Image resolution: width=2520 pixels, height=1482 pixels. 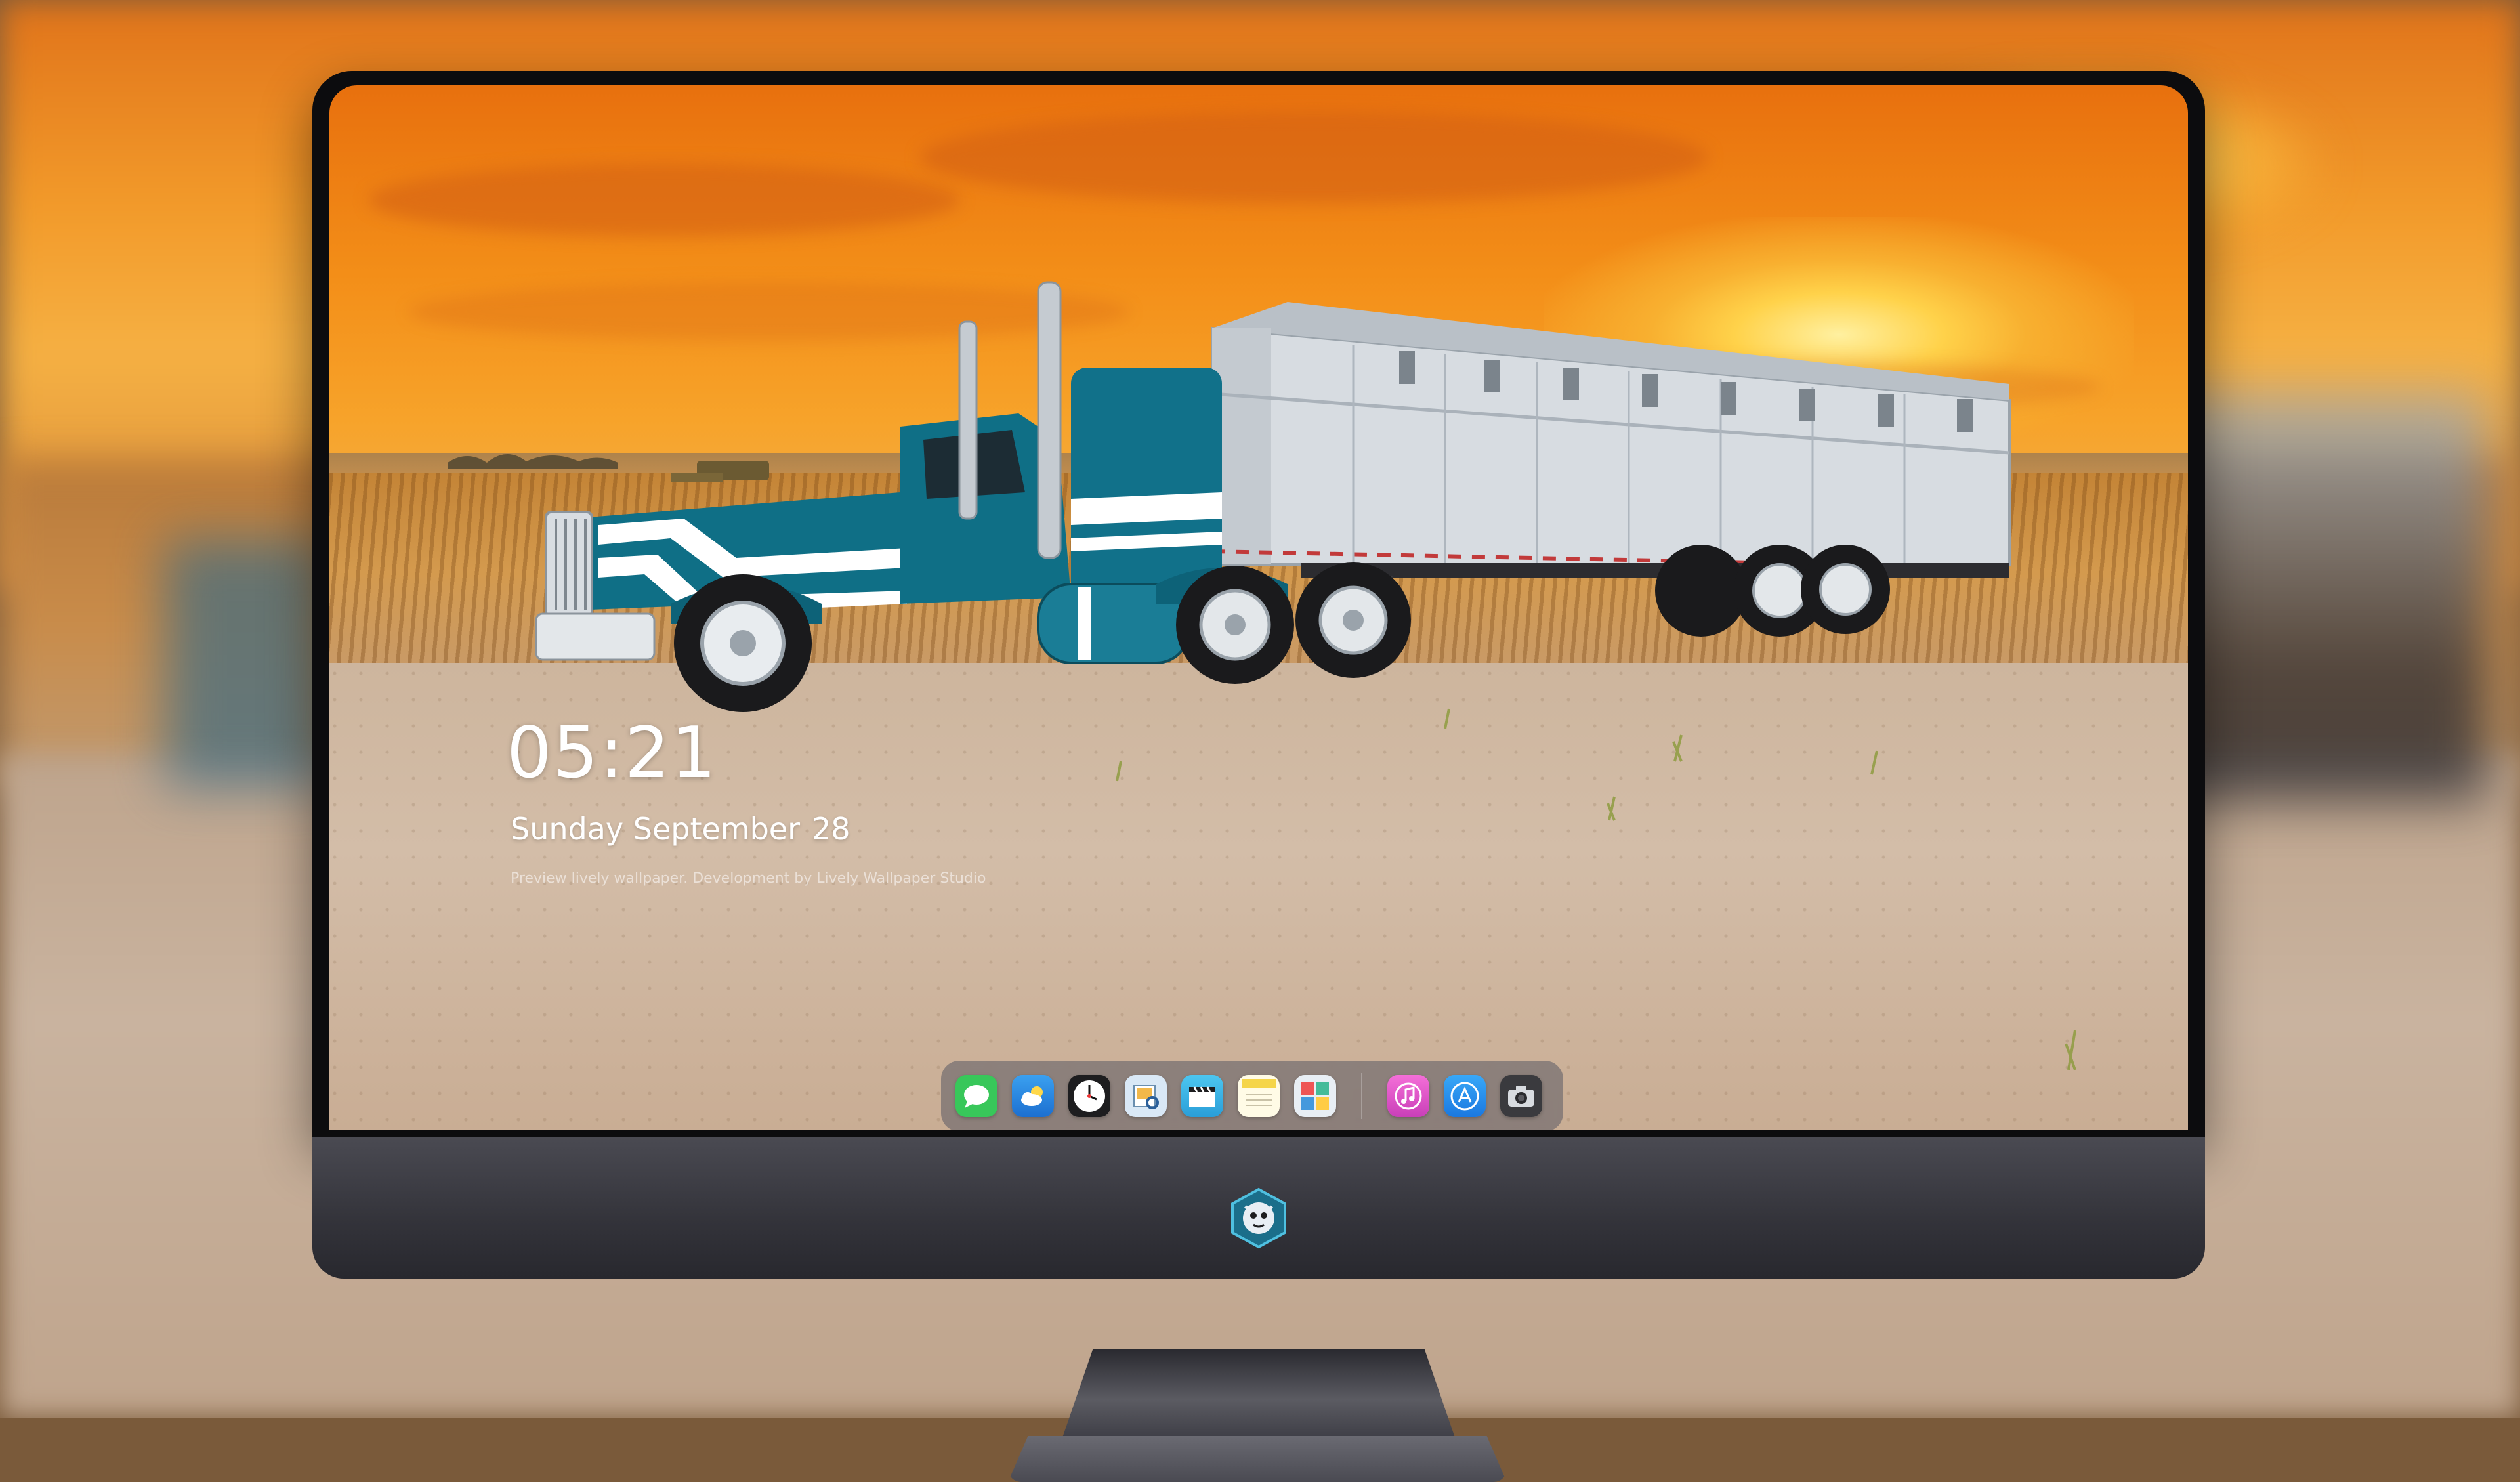 What do you see at coordinates (1258, 1395) in the screenshot?
I see `monitor-stand-neck` at bounding box center [1258, 1395].